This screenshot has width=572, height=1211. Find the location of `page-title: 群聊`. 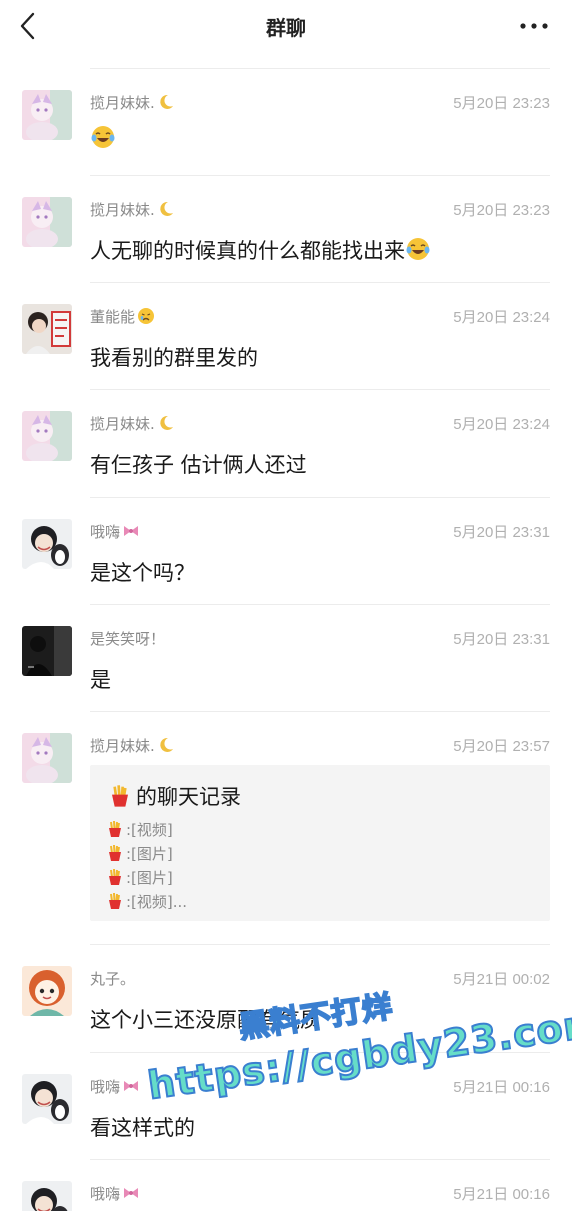

page-title: 群聊 is located at coordinates (286, 28).